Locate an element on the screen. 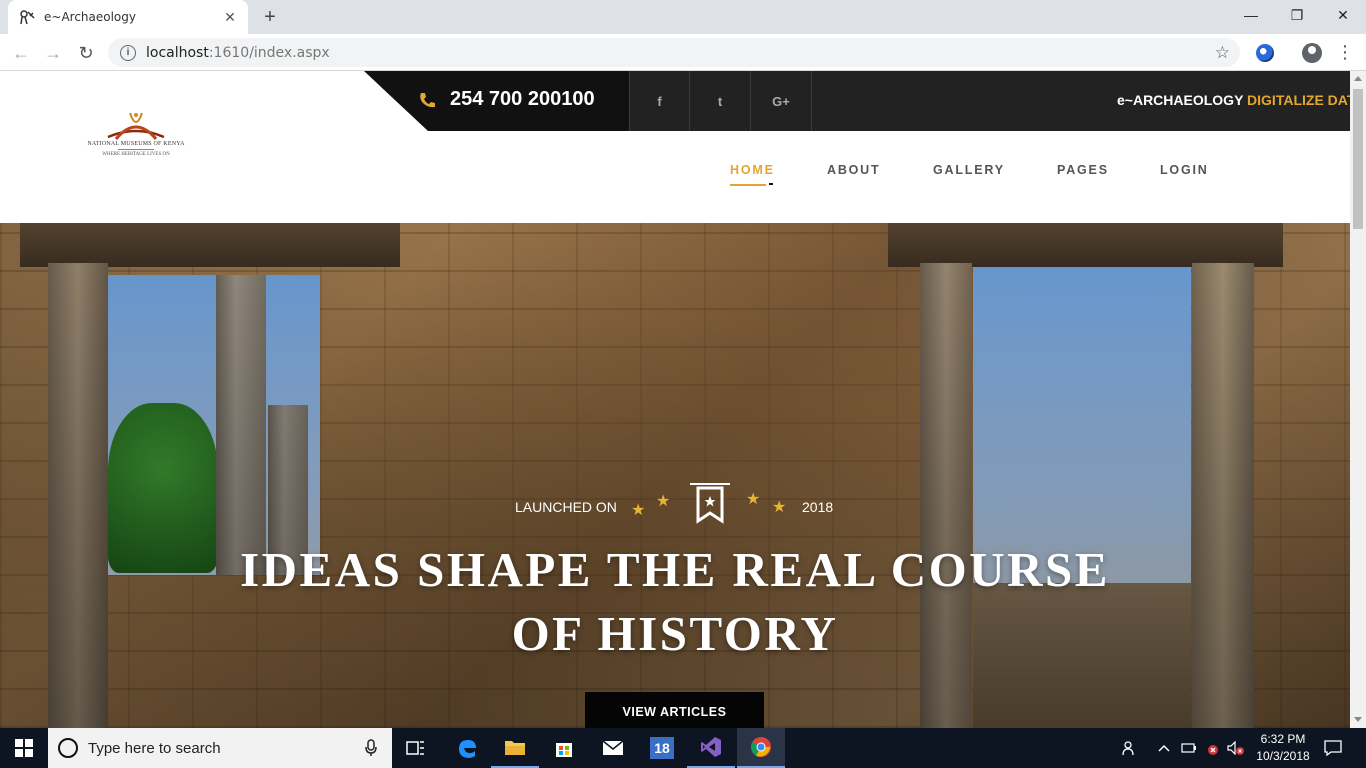  facebook-icon: f is located at coordinates (659, 101).